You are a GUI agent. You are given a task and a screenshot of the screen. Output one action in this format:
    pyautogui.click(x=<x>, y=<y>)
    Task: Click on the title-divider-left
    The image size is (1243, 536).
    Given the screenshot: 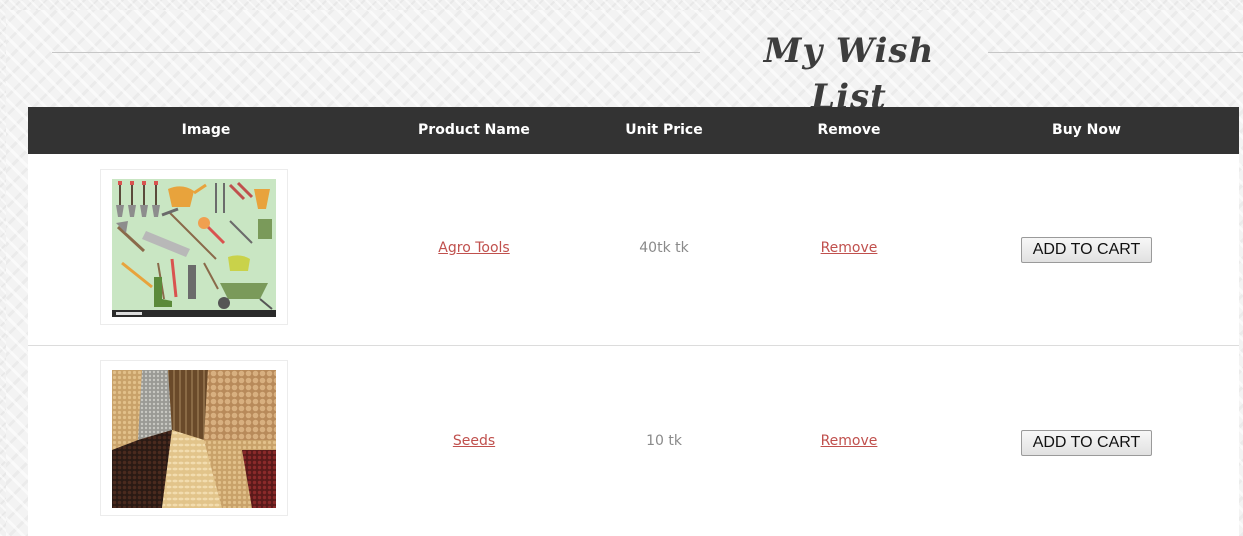 What is the action you would take?
    pyautogui.click(x=376, y=52)
    